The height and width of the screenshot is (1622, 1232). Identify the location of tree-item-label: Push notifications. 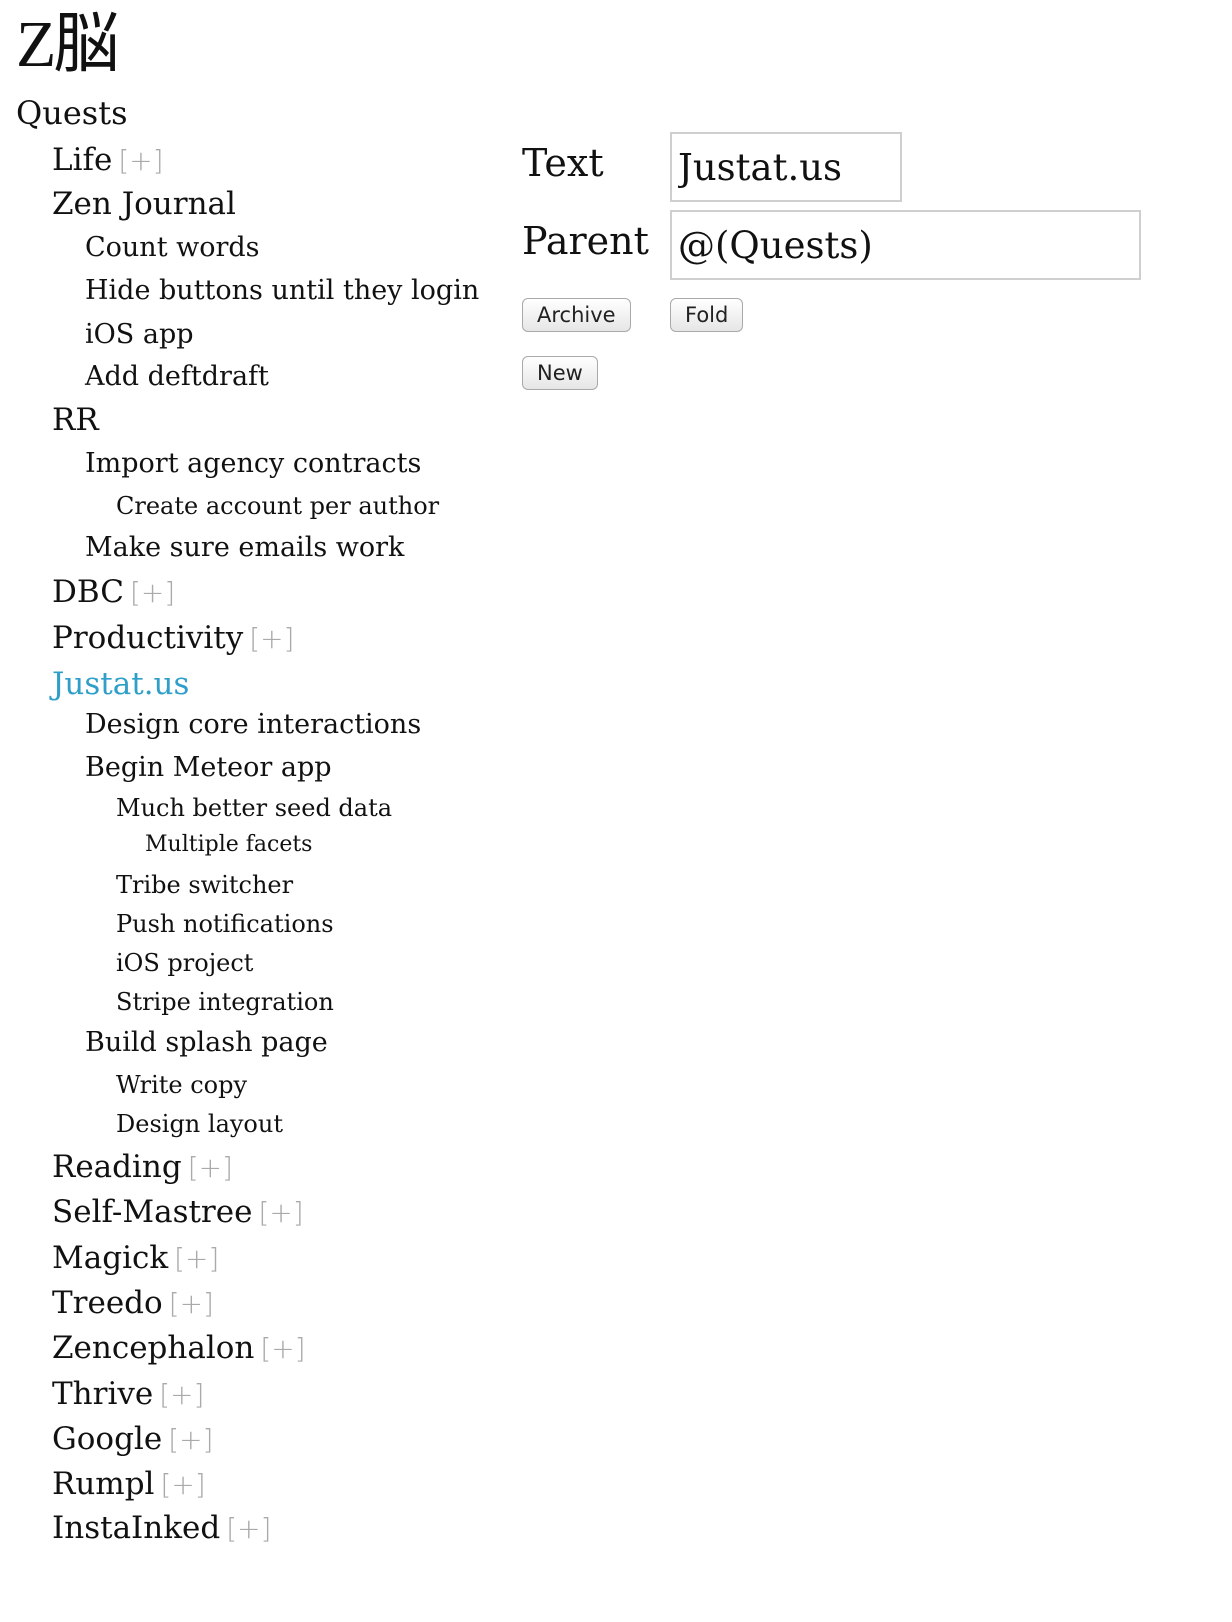
(225, 924).